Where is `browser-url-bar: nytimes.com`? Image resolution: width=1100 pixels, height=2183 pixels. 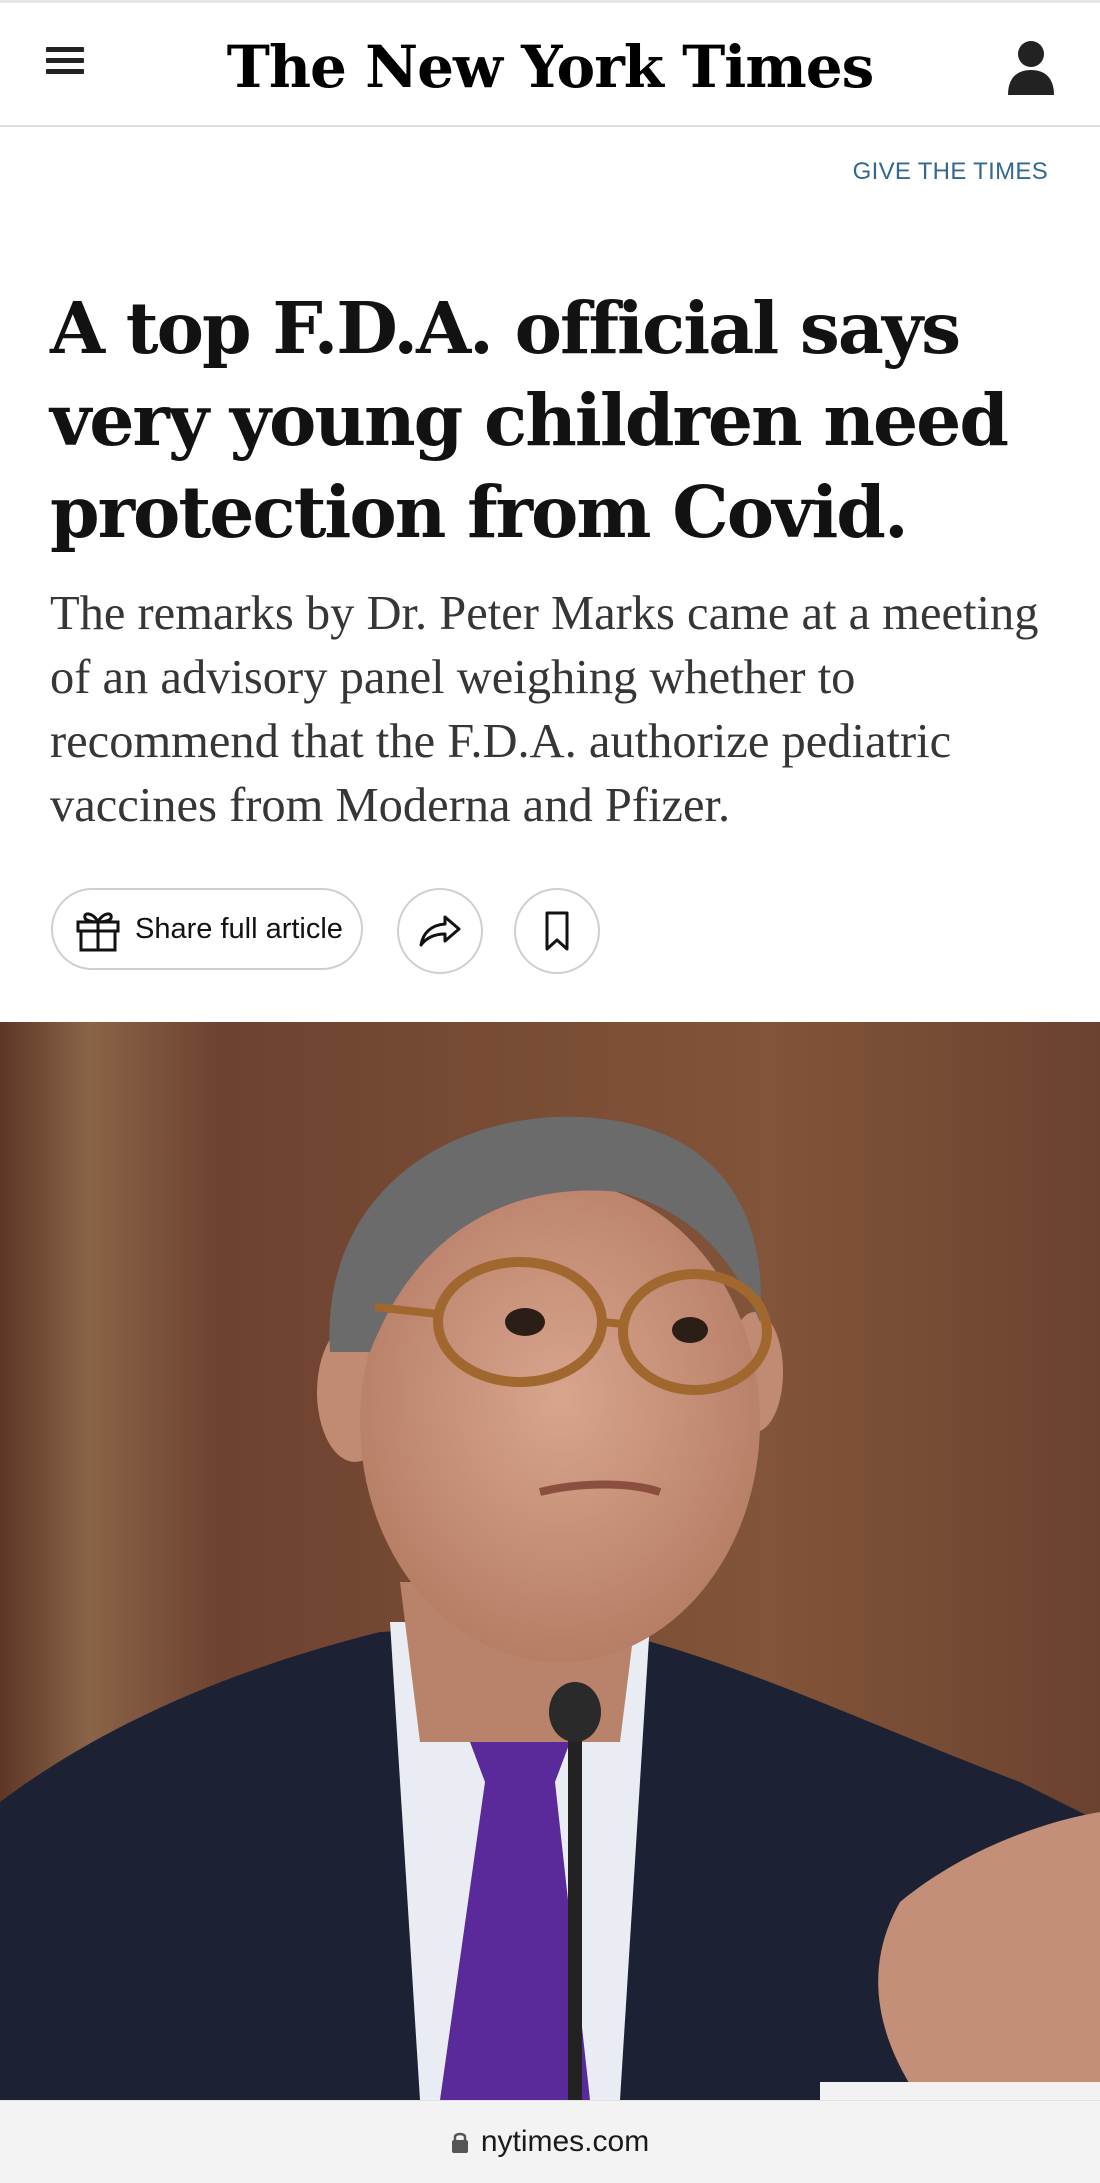
browser-url-bar: nytimes.com is located at coordinates (550, 2141).